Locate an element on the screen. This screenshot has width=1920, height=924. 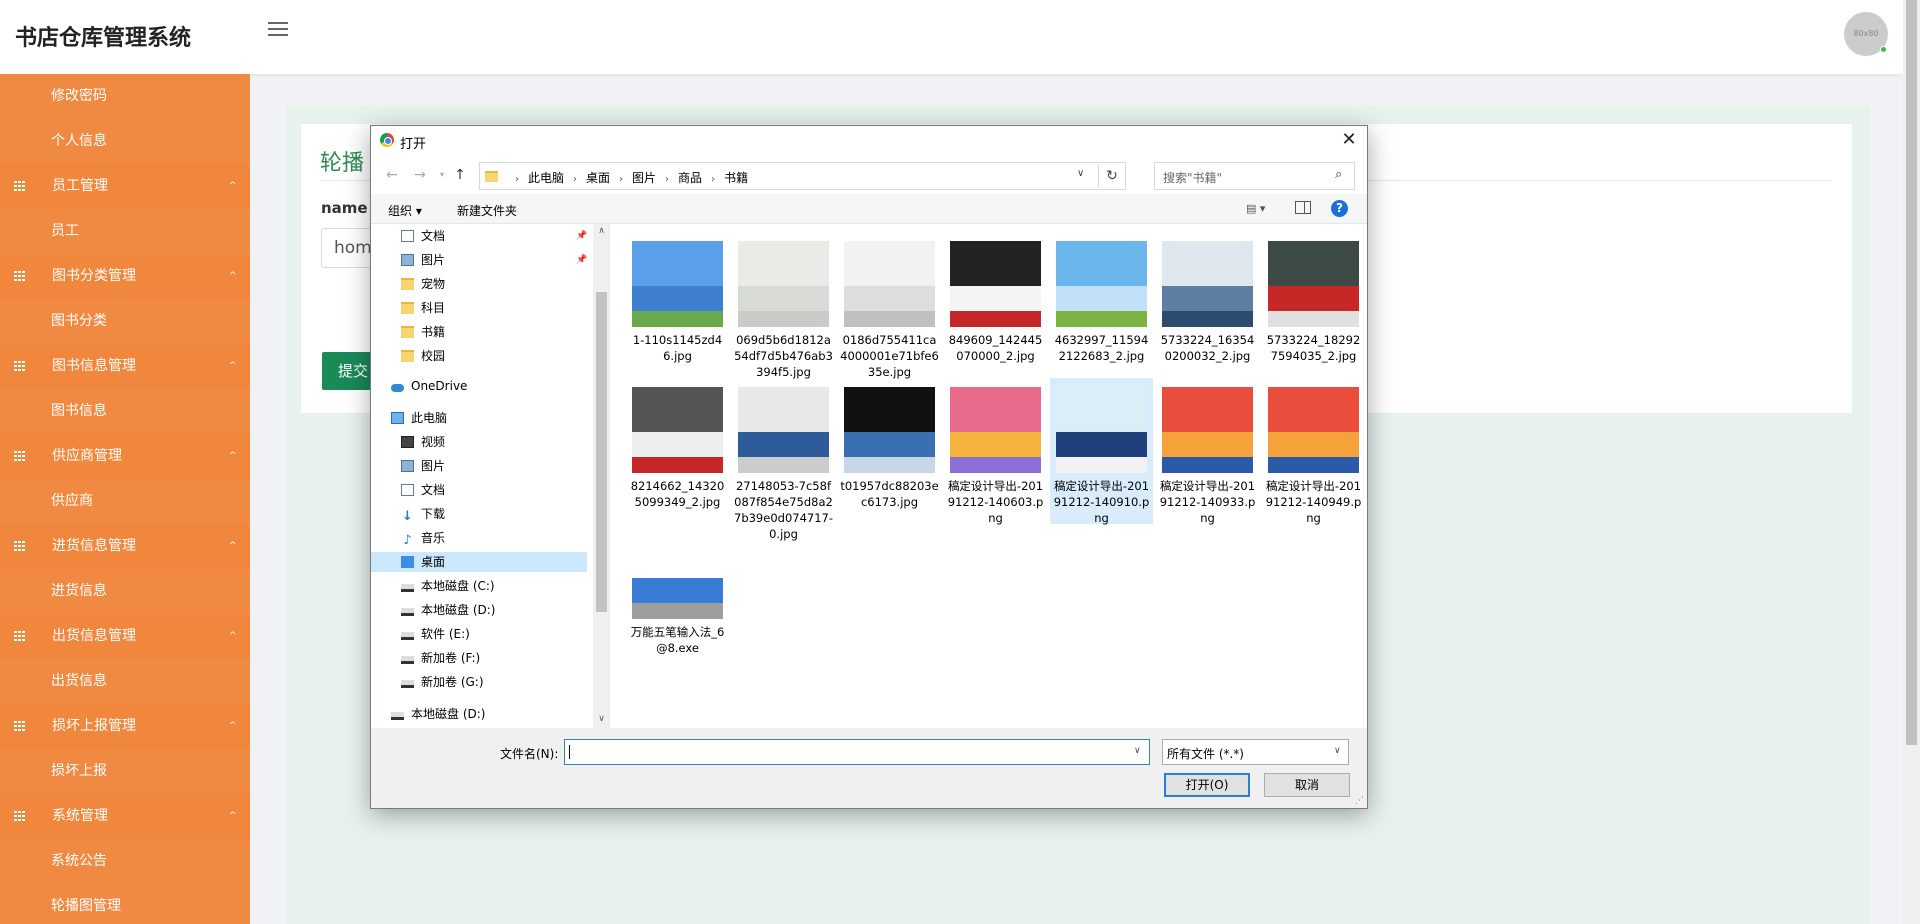
file-item: 5733224_182927594035_2.jpg is located at coordinates (1313, 305).